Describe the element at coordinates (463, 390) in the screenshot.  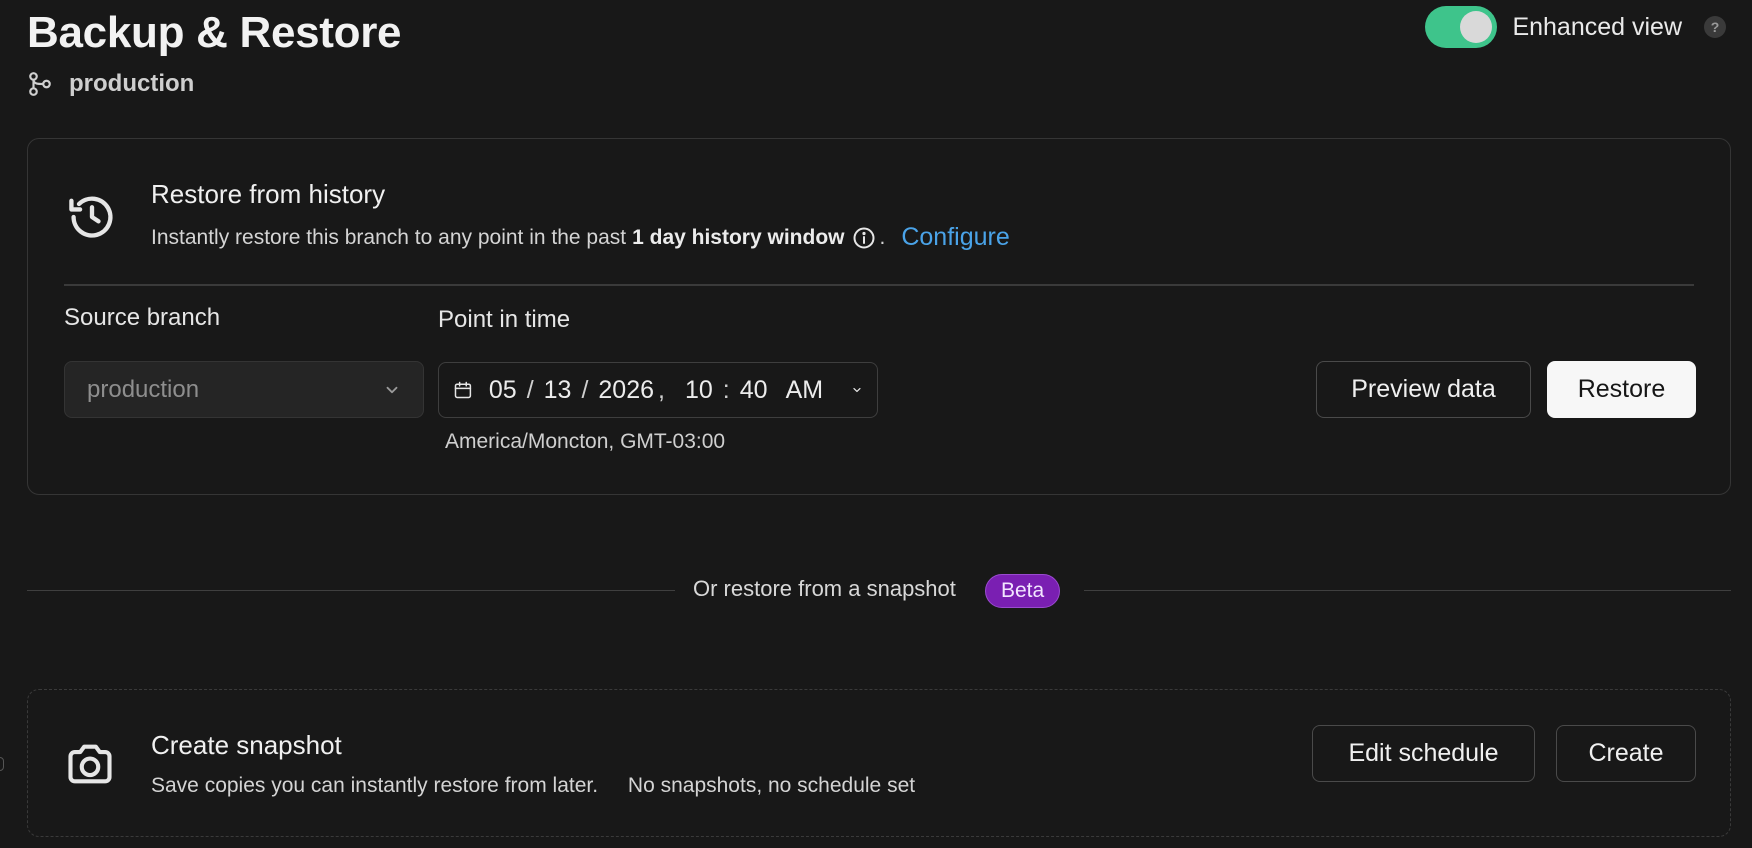
I see `calendar-icon` at that location.